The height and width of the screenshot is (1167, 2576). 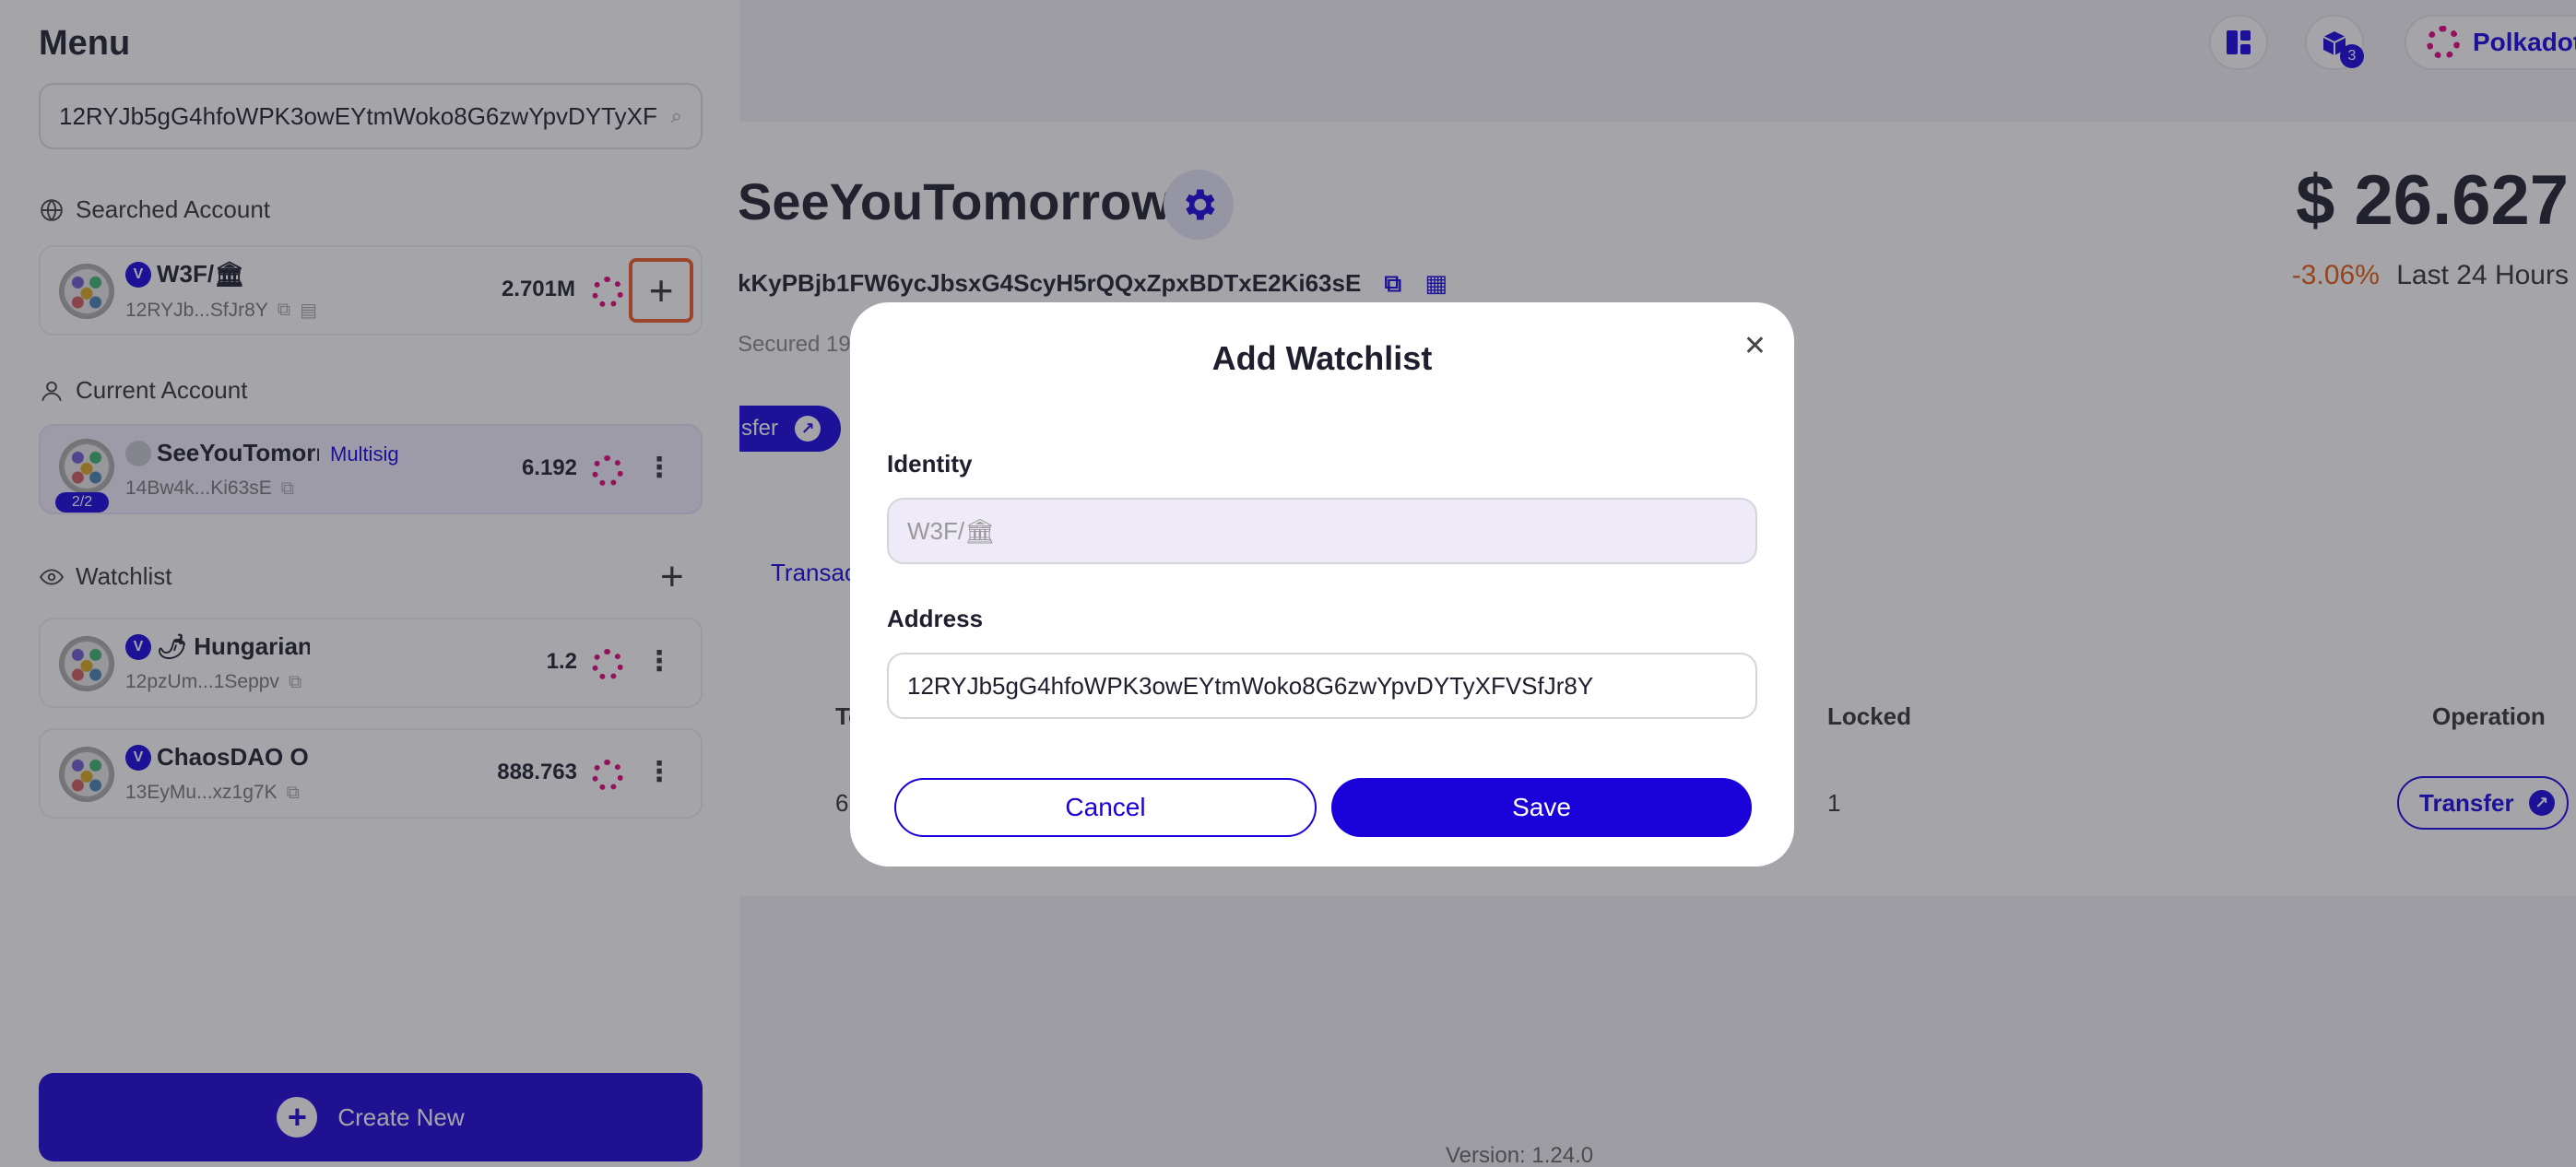 I want to click on close-icon: ✕, so click(x=1755, y=346).